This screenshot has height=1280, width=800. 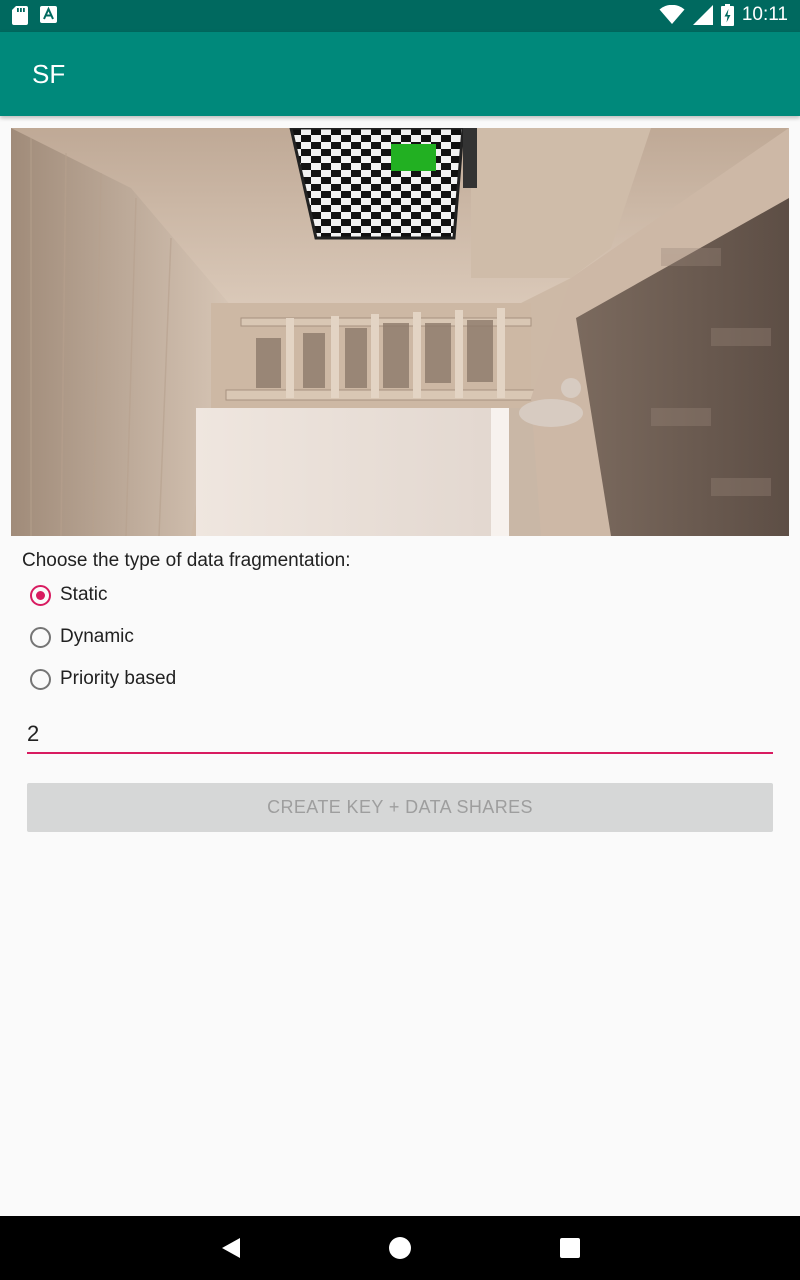 I want to click on radio-checked-icon, so click(x=40, y=595).